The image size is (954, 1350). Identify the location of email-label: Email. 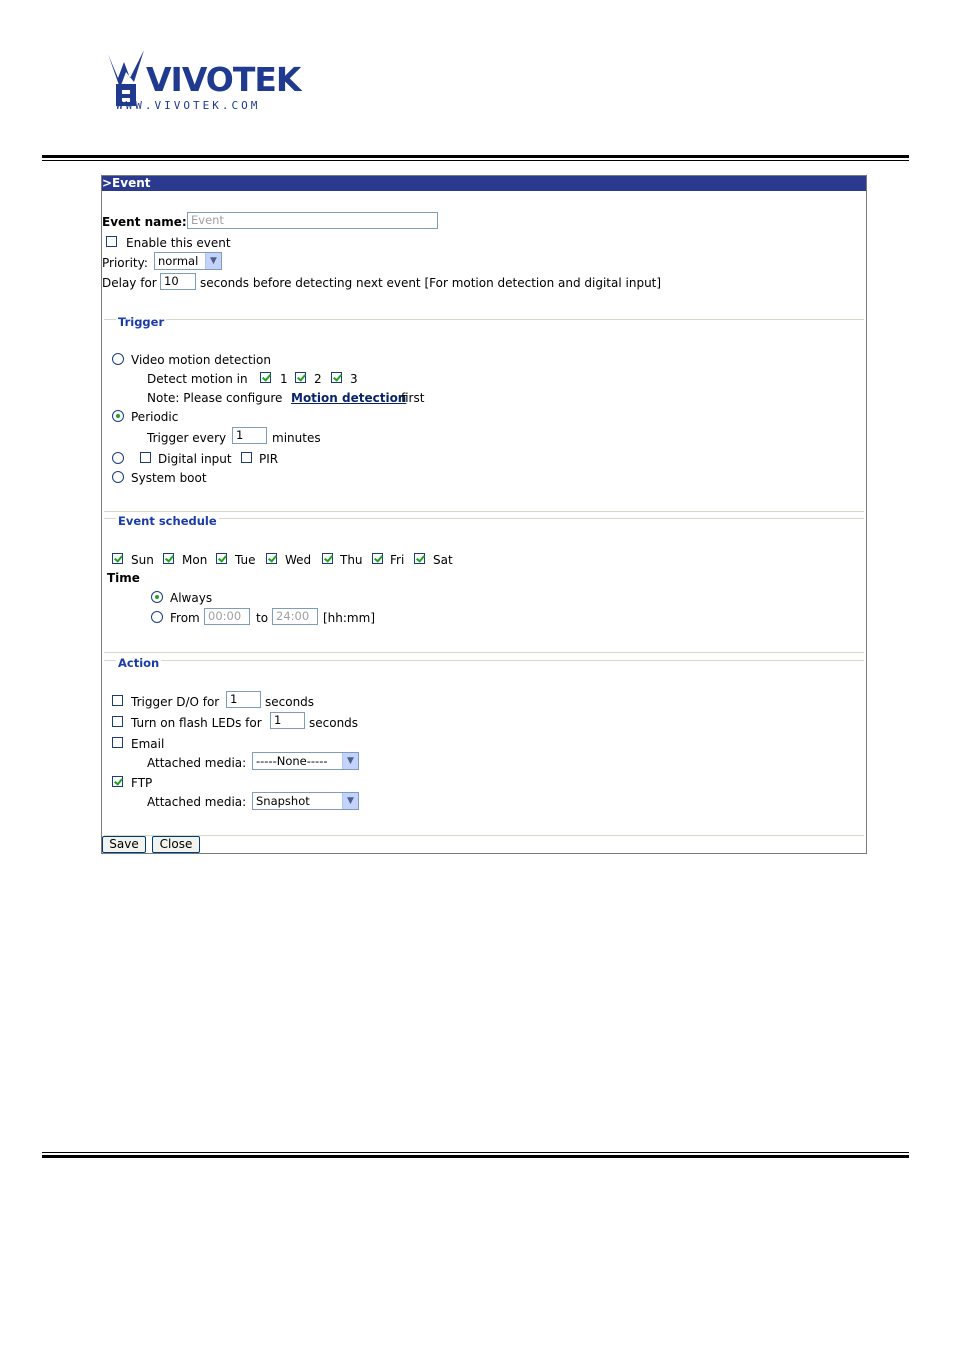
(148, 744).